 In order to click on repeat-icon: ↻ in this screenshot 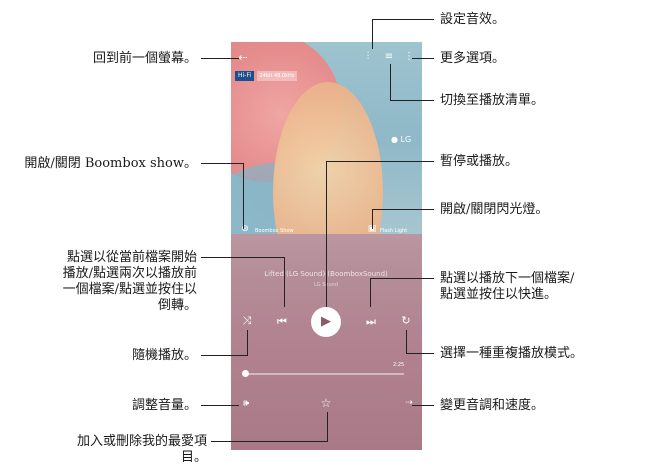, I will do `click(406, 320)`.